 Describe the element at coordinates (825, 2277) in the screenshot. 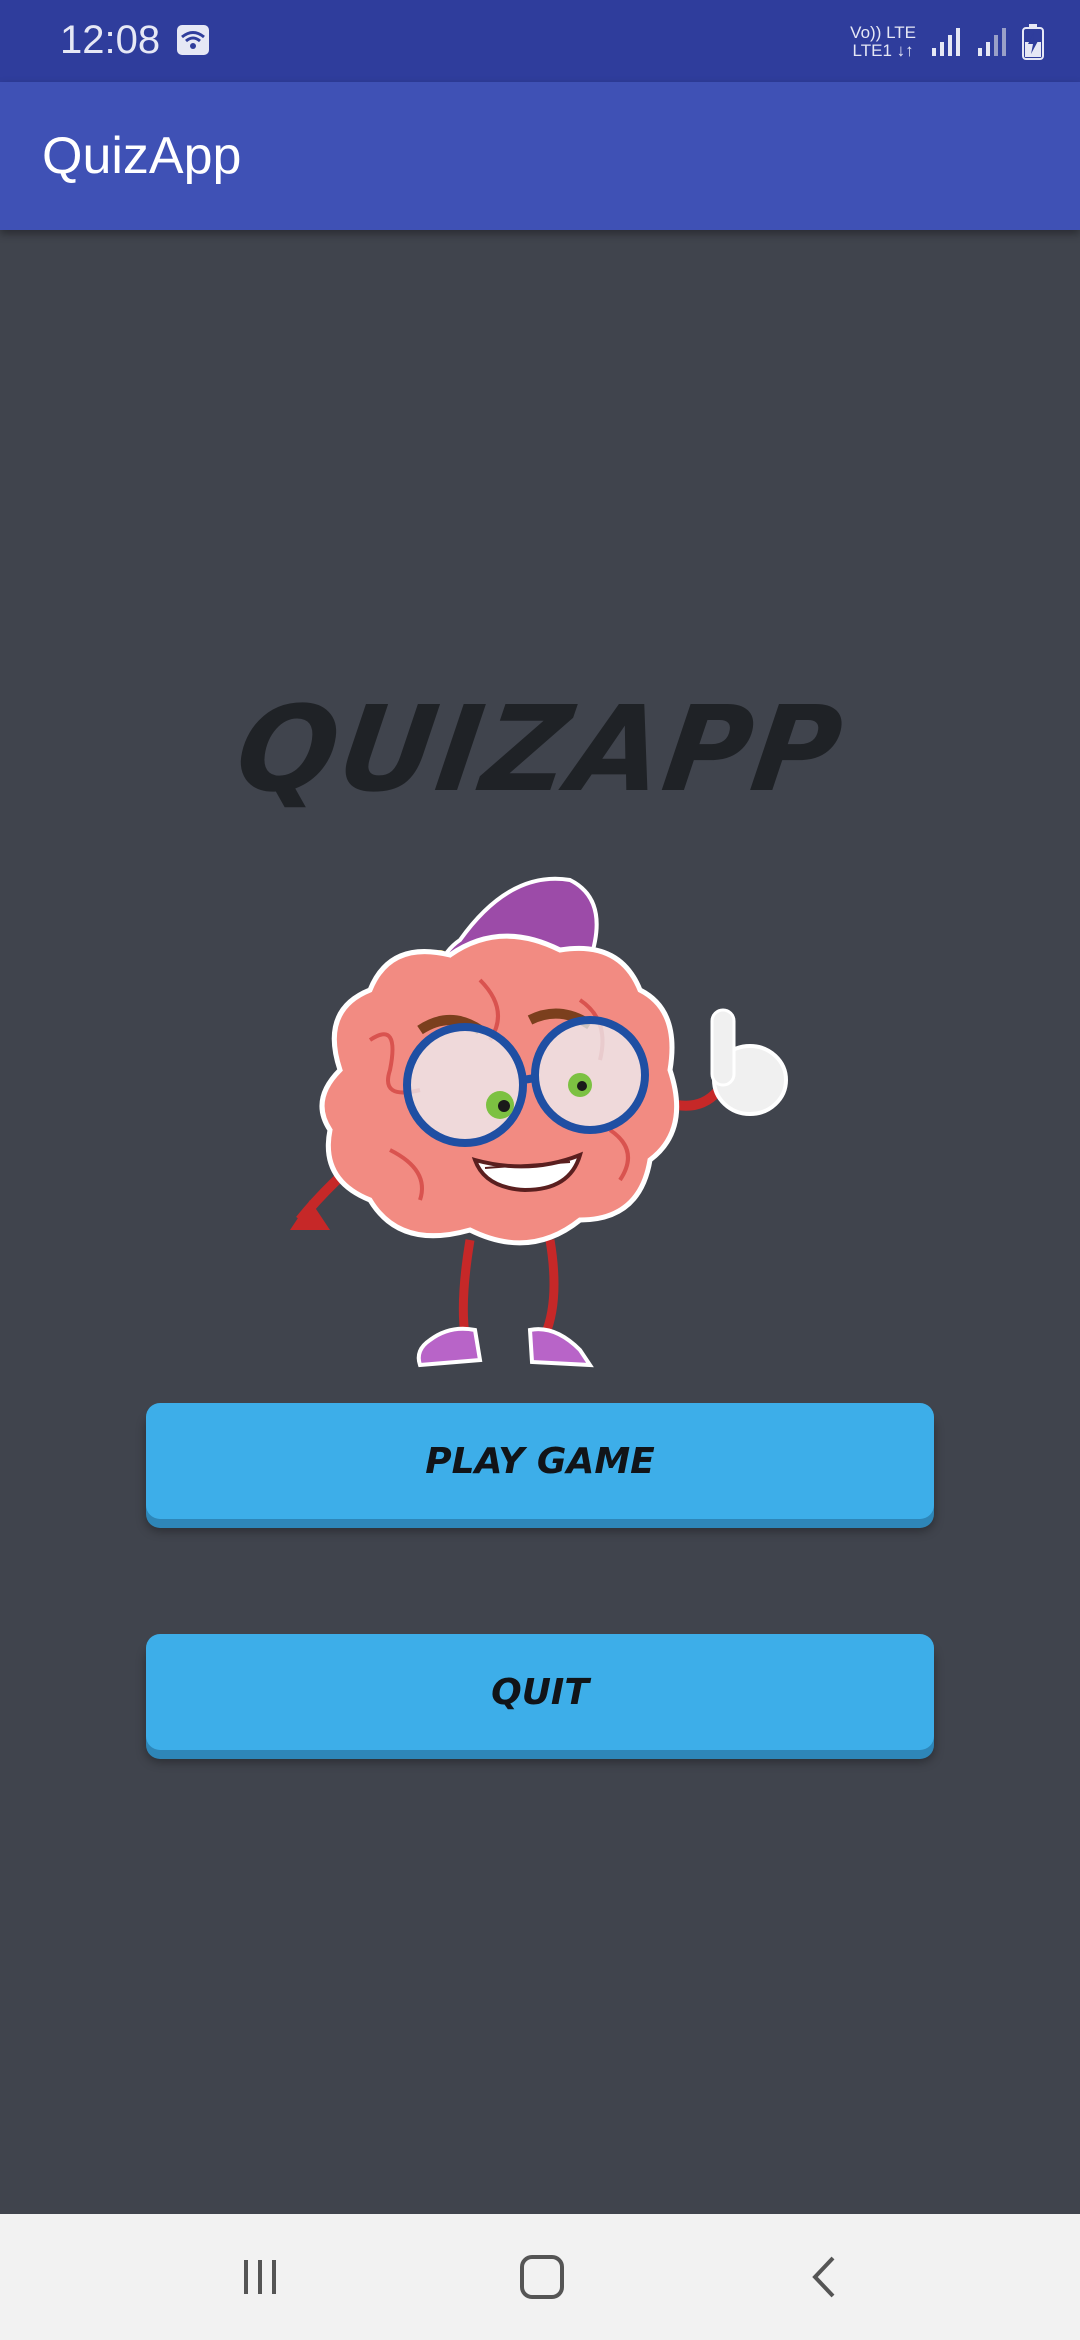

I see `back-icon` at that location.